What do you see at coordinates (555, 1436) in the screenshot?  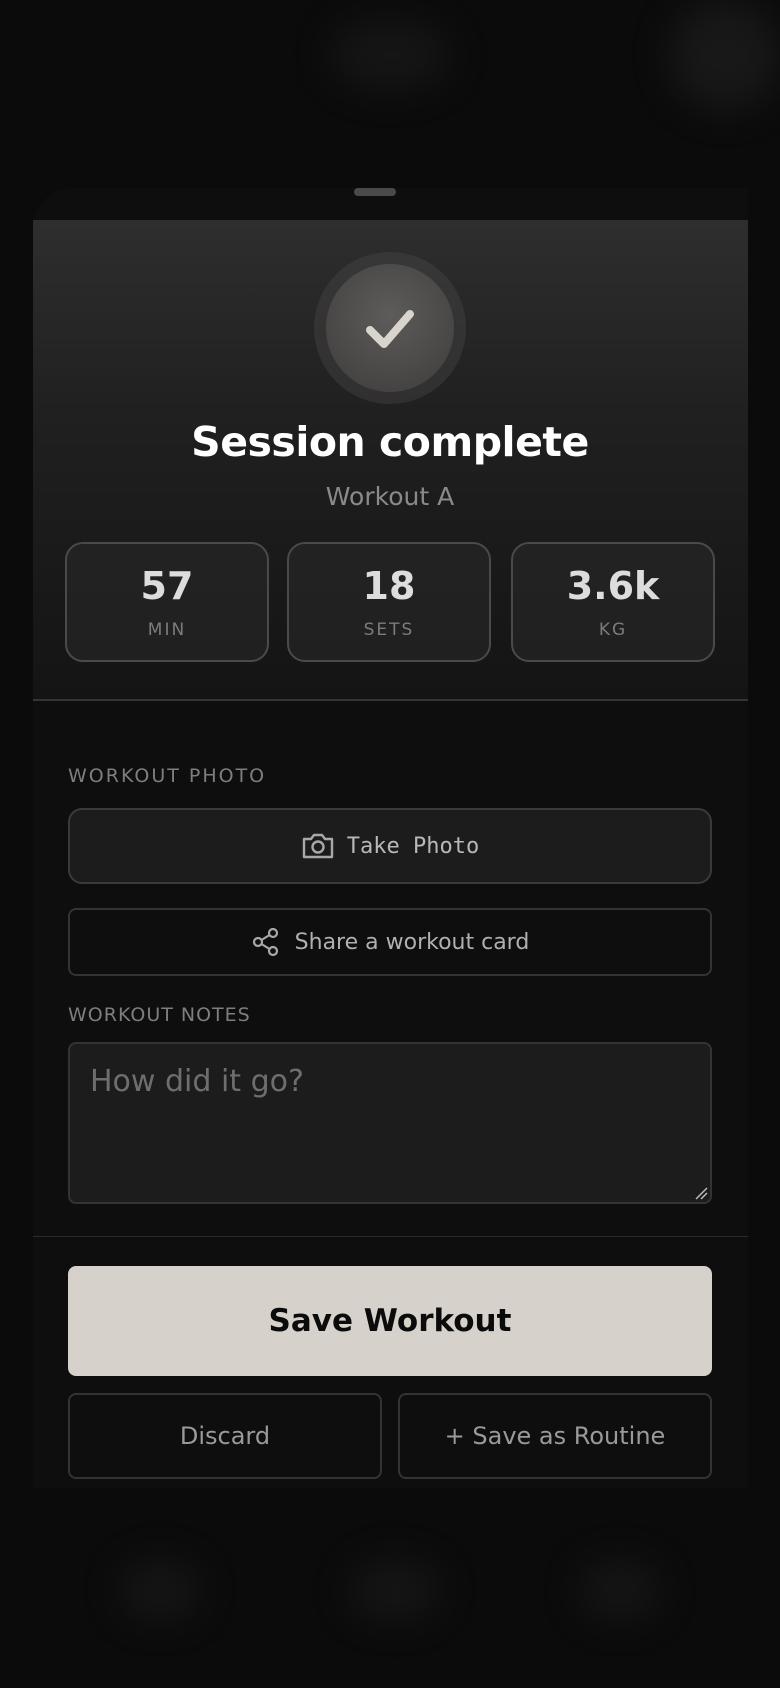 I see `save-as-routine-button: + Save as Routine` at bounding box center [555, 1436].